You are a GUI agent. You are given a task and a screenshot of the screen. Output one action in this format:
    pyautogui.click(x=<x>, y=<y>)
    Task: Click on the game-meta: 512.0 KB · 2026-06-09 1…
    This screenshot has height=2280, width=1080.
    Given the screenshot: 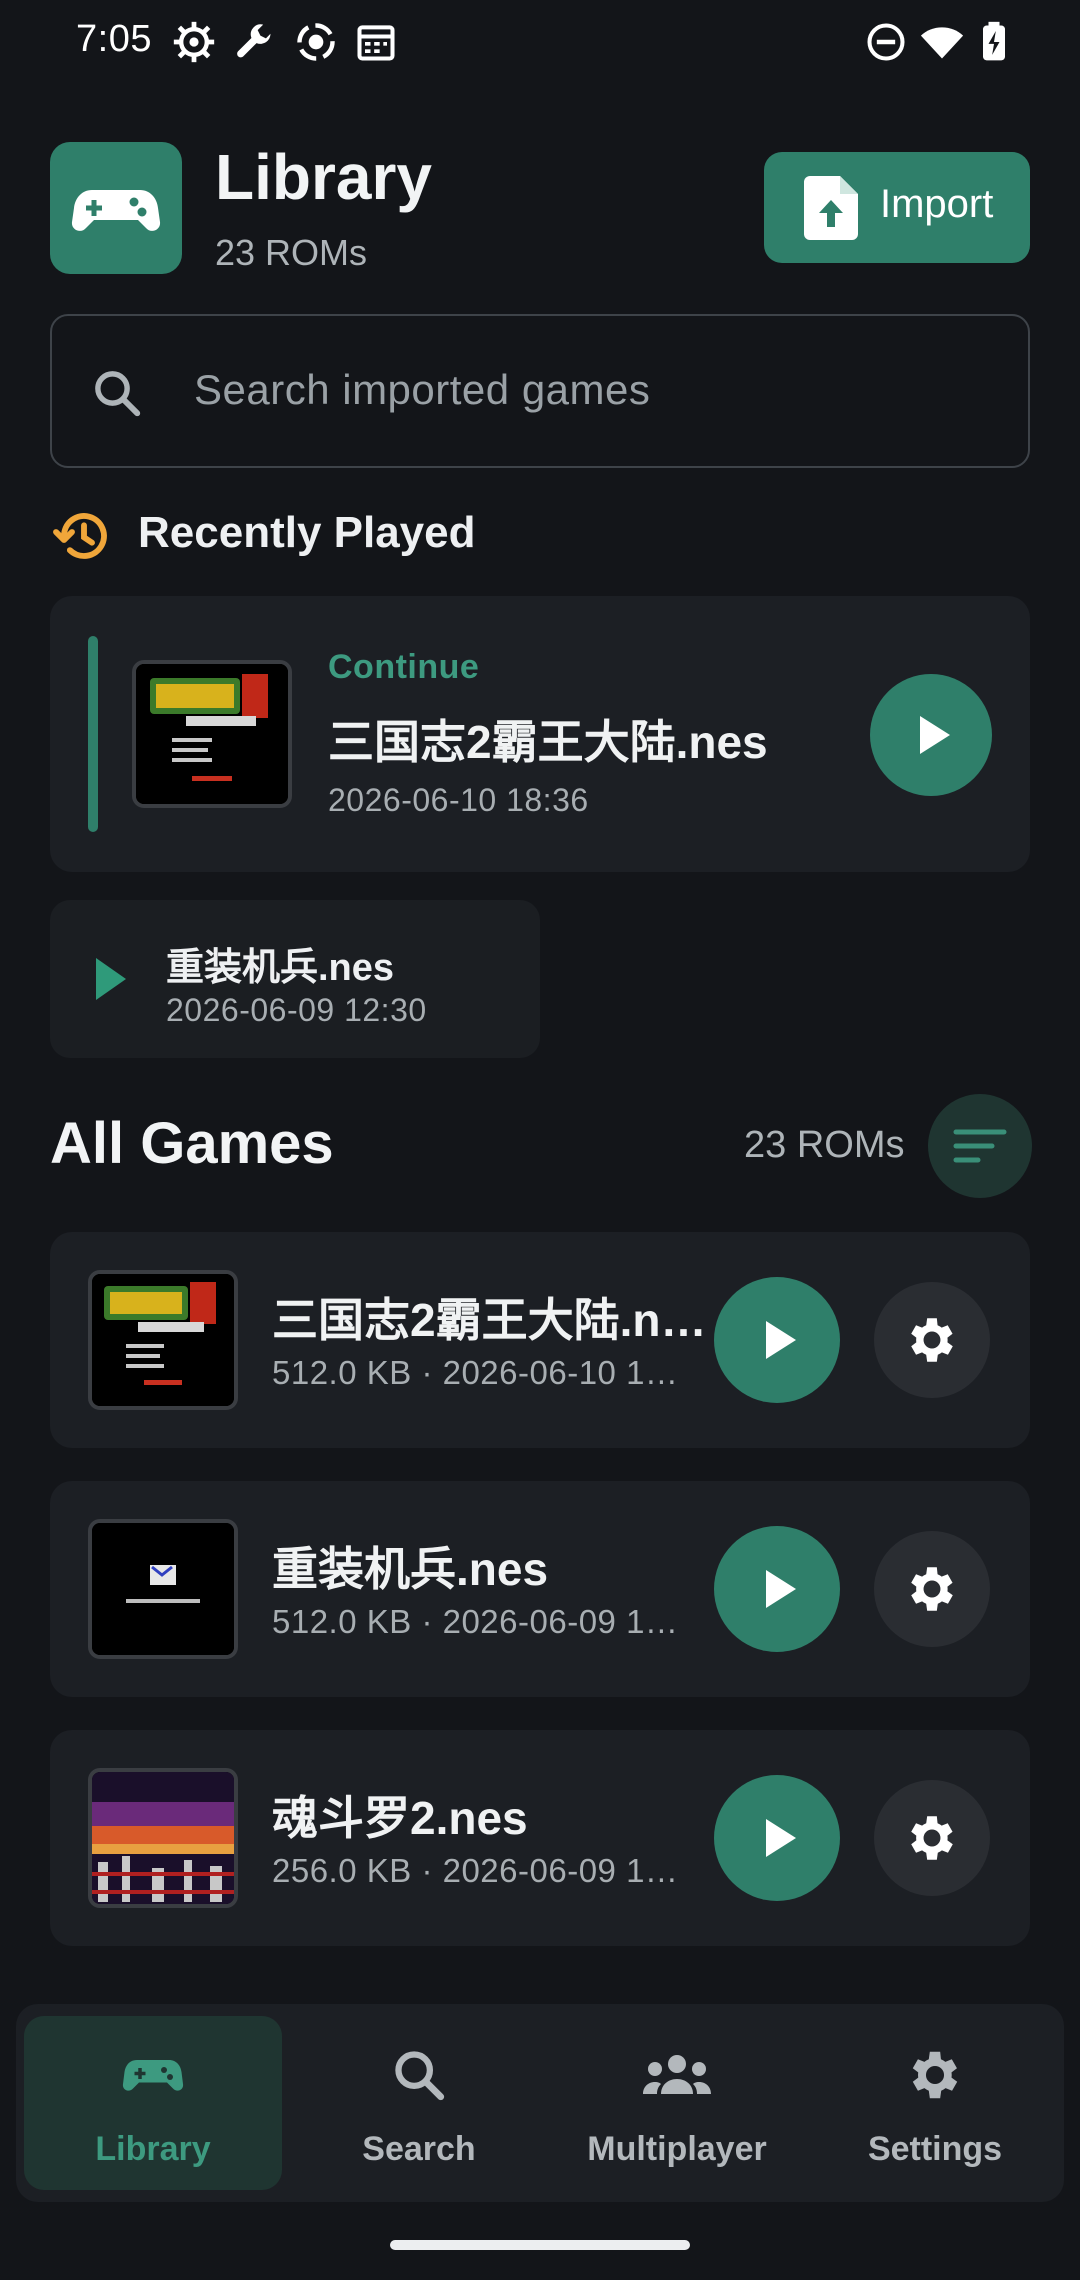 What is the action you would take?
    pyautogui.click(x=475, y=1621)
    